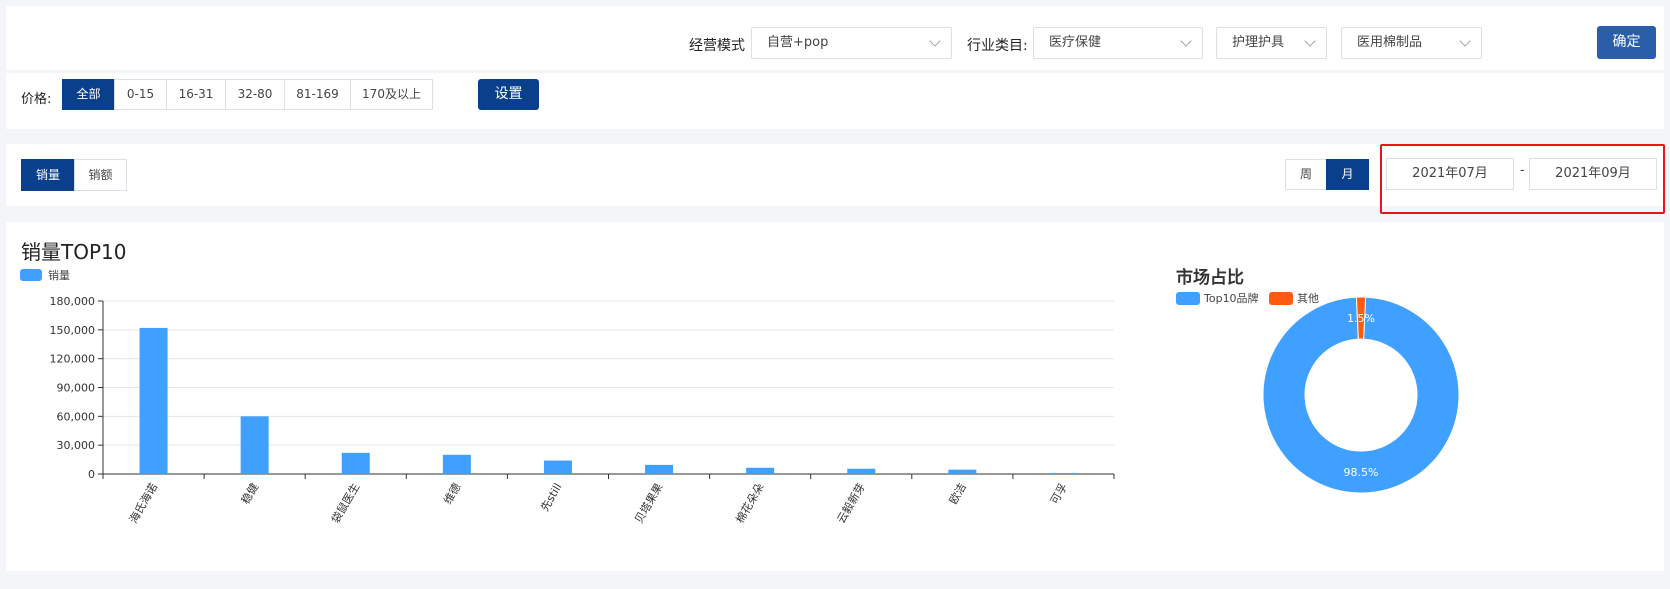  I want to click on toggle-panel: 销量 销额 周 月 2021年07月 - 2021年09月, so click(835, 179).